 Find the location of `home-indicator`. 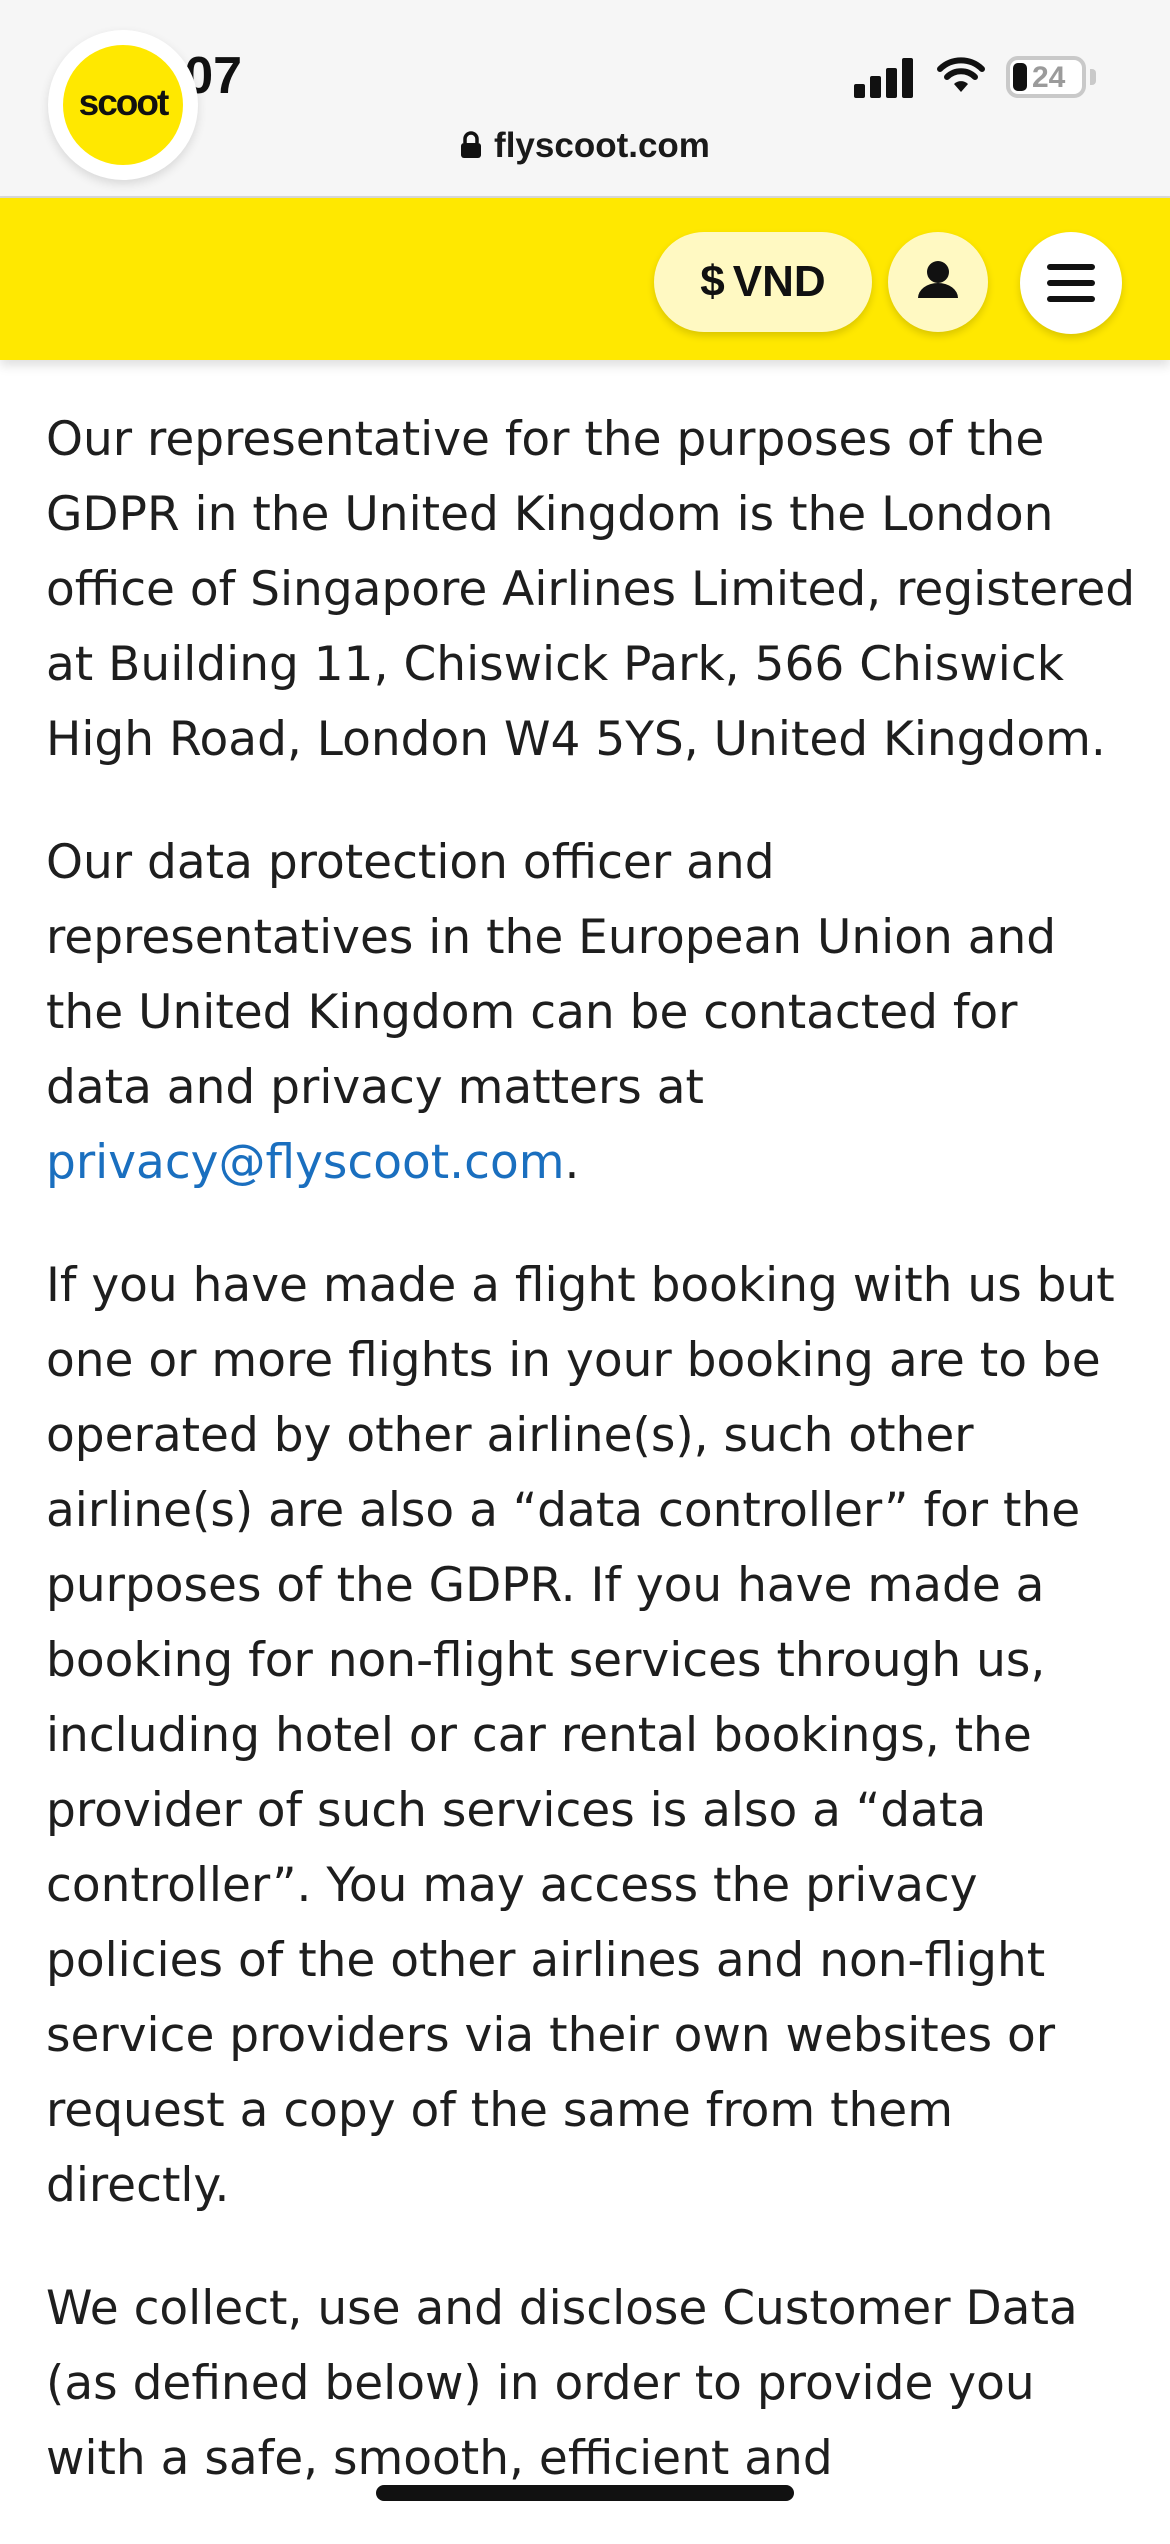

home-indicator is located at coordinates (585, 2493).